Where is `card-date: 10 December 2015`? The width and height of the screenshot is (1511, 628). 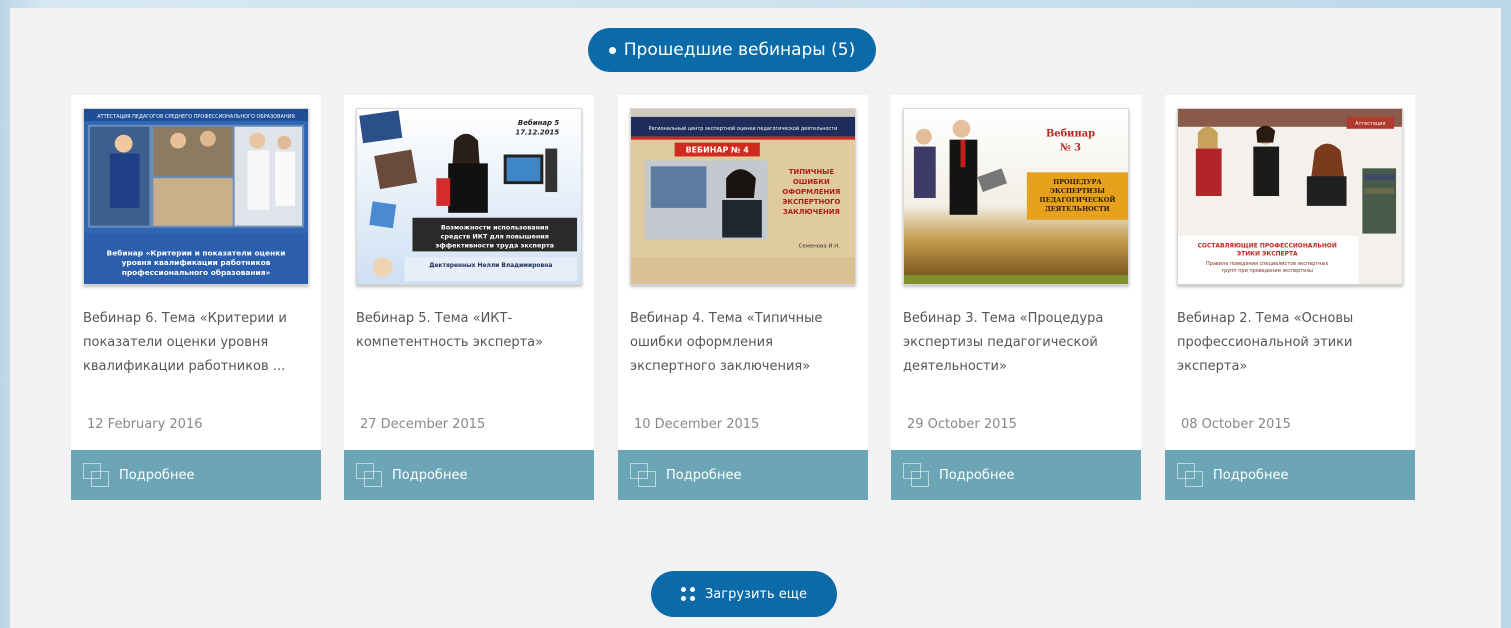 card-date: 10 December 2015 is located at coordinates (697, 424).